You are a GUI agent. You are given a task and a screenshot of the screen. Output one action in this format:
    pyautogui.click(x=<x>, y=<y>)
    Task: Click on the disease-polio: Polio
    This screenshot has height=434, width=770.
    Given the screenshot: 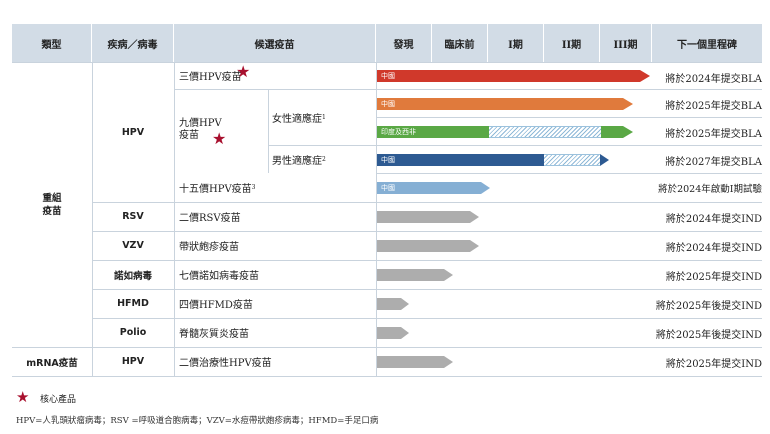 What is the action you would take?
    pyautogui.click(x=133, y=332)
    